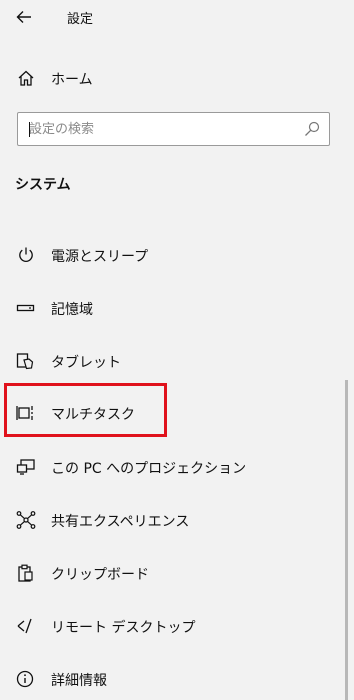 The image size is (354, 700). Describe the element at coordinates (26, 254) in the screenshot. I see `power-icon` at that location.